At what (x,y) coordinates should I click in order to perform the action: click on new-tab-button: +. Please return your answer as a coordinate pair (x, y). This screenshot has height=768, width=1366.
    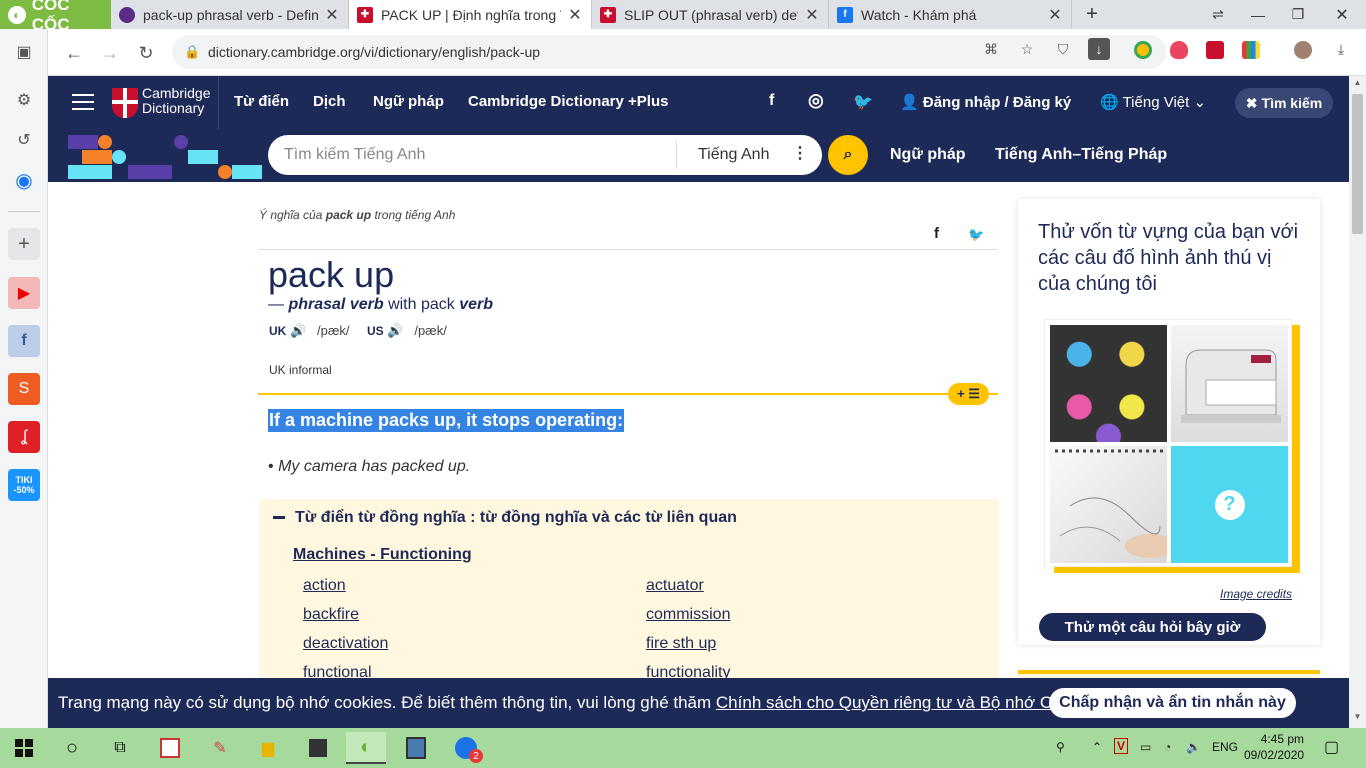
    Looking at the image, I should click on (1092, 14).